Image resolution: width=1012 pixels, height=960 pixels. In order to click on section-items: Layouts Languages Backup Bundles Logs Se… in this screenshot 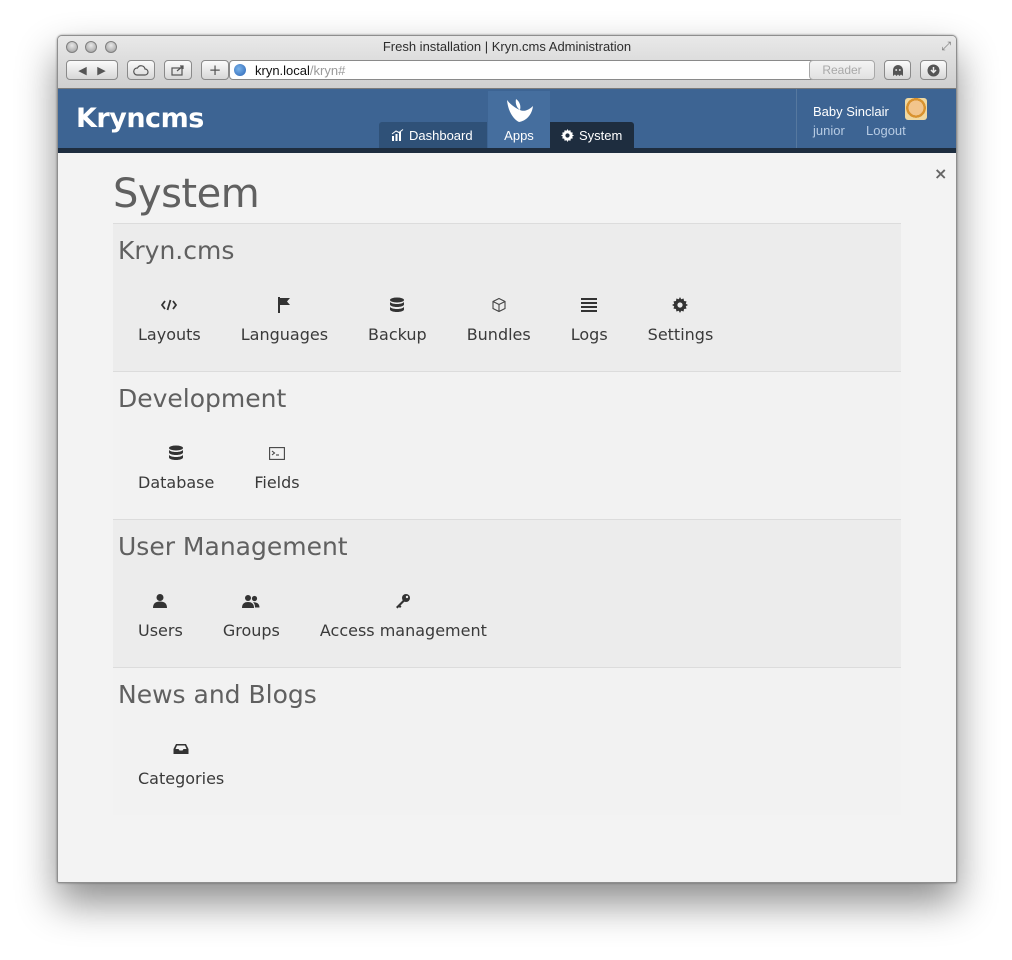, I will do `click(425, 319)`.